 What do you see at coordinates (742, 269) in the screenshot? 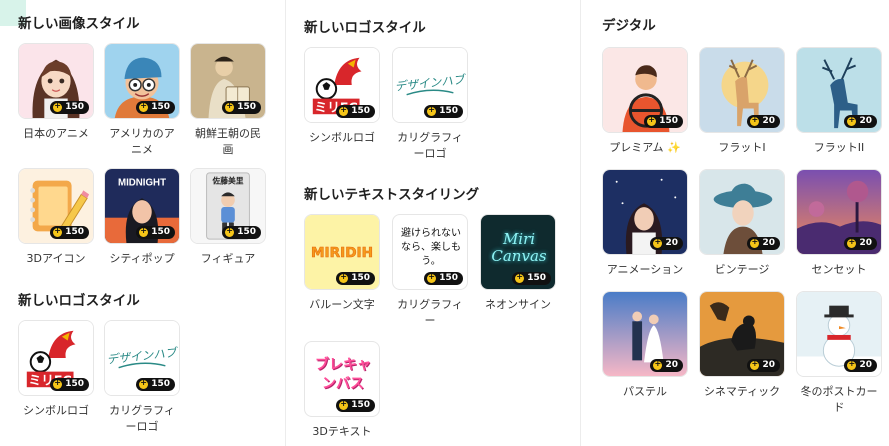
I see `style-label: ビンテージ` at bounding box center [742, 269].